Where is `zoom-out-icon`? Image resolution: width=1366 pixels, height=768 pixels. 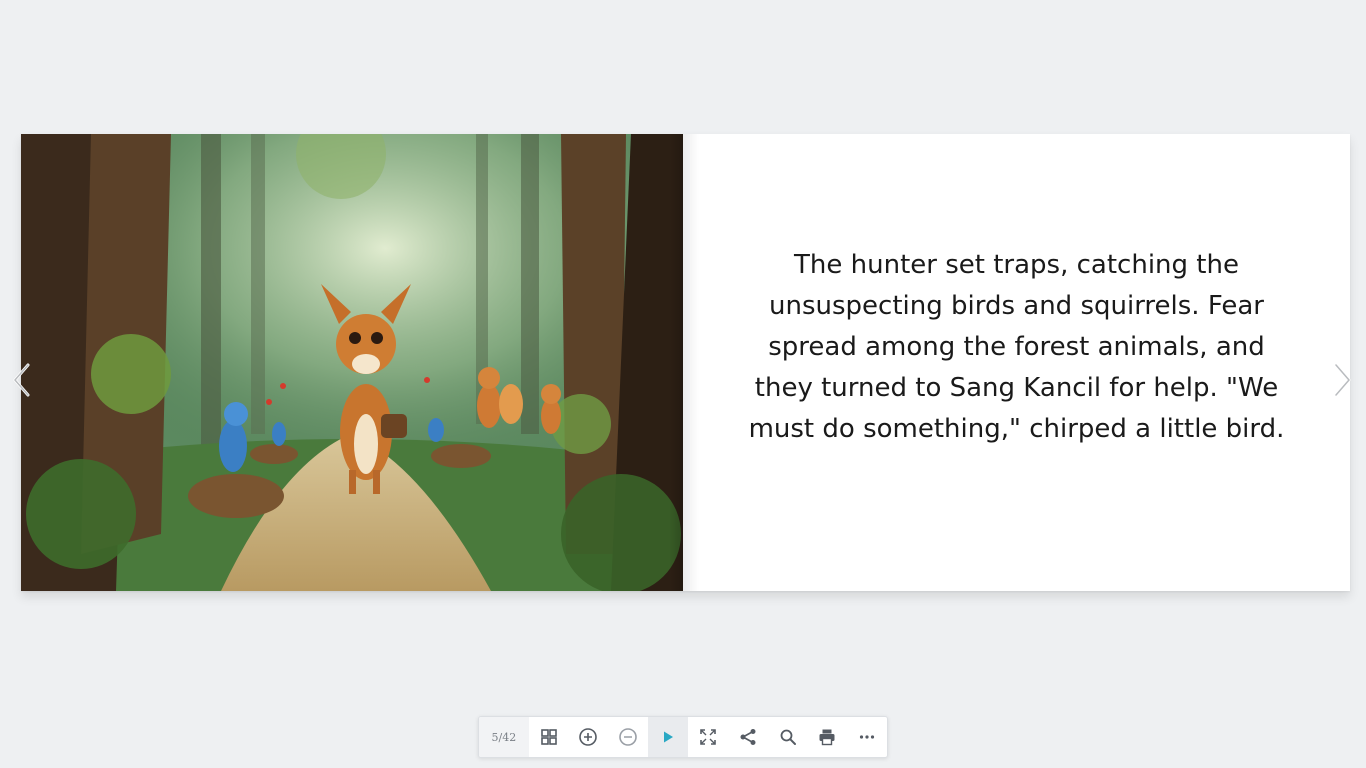
zoom-out-icon is located at coordinates (628, 737).